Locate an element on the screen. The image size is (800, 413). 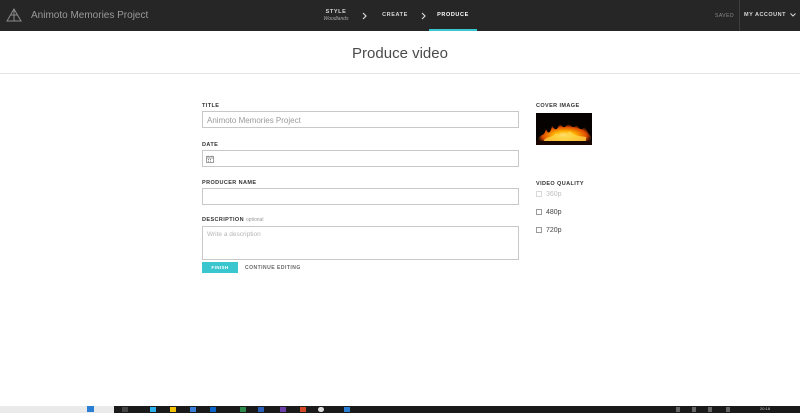
quality-option-480p: 480p is located at coordinates (549, 212).